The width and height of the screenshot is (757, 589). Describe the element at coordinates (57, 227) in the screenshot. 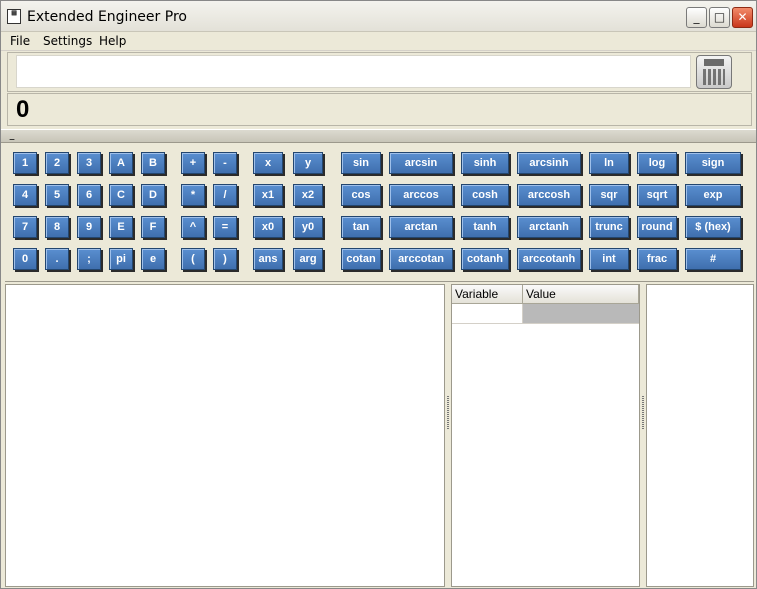

I see `key-button: 8` at that location.